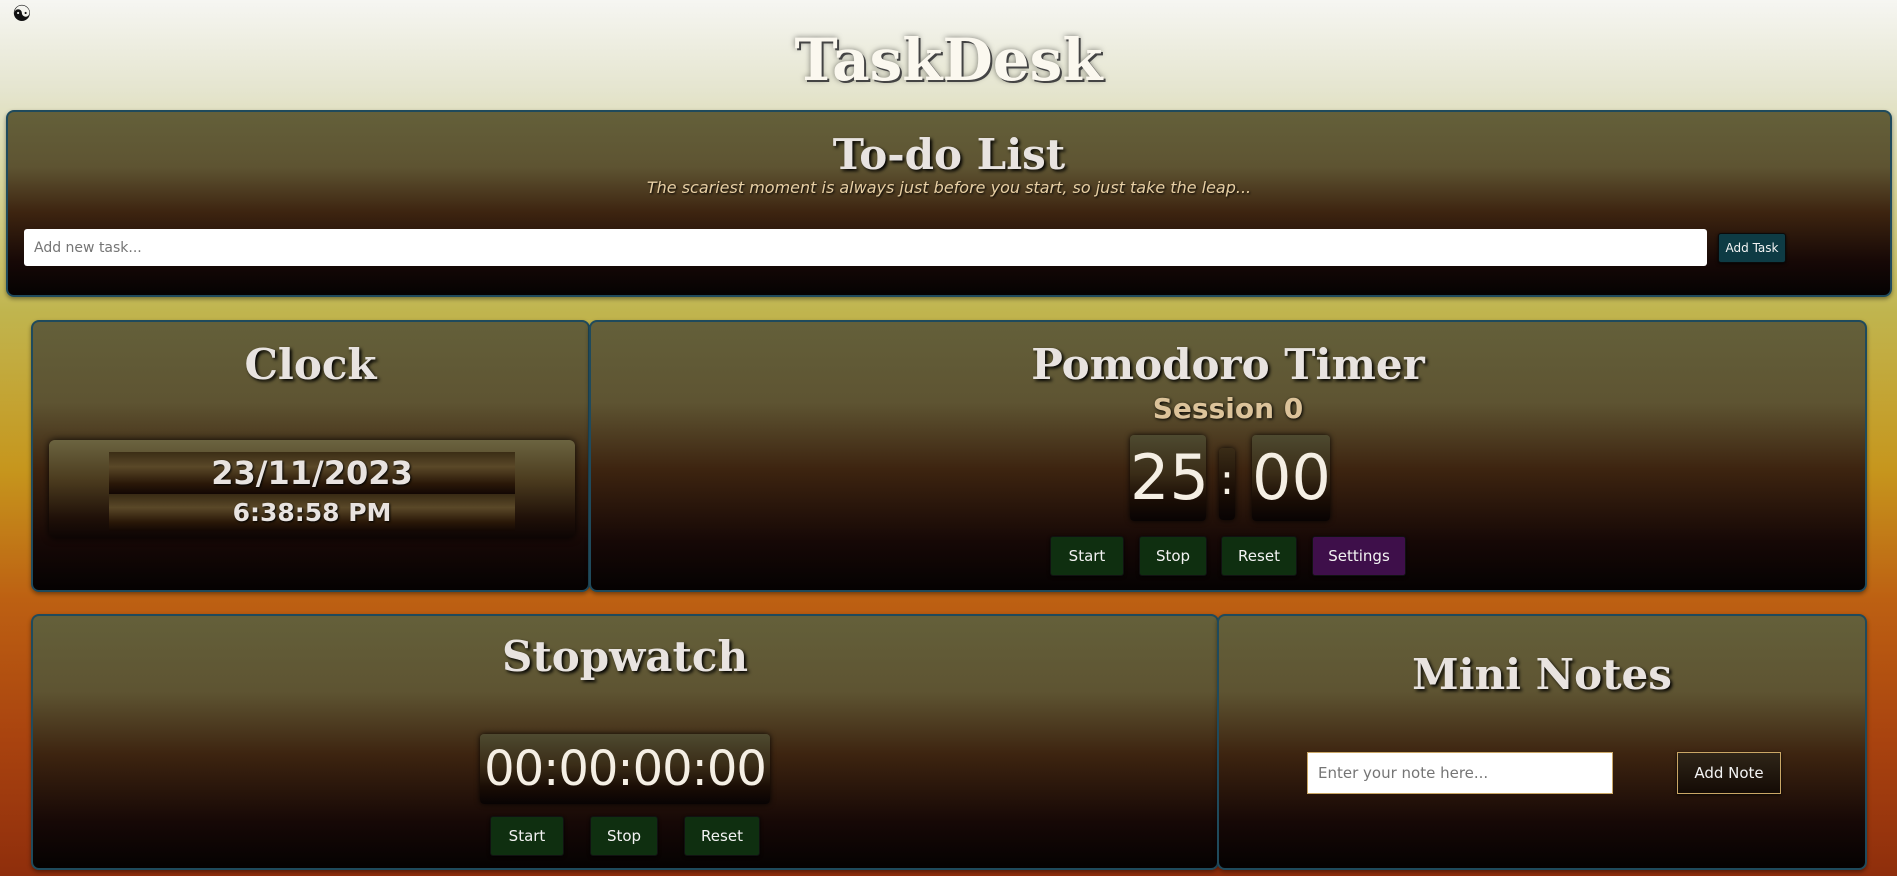 The width and height of the screenshot is (1897, 876). I want to click on pomodoro-session: Session 0, so click(1228, 408).